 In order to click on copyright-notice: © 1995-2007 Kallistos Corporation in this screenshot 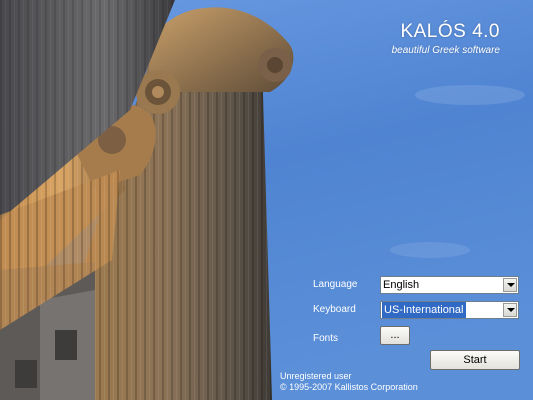, I will do `click(349, 387)`.